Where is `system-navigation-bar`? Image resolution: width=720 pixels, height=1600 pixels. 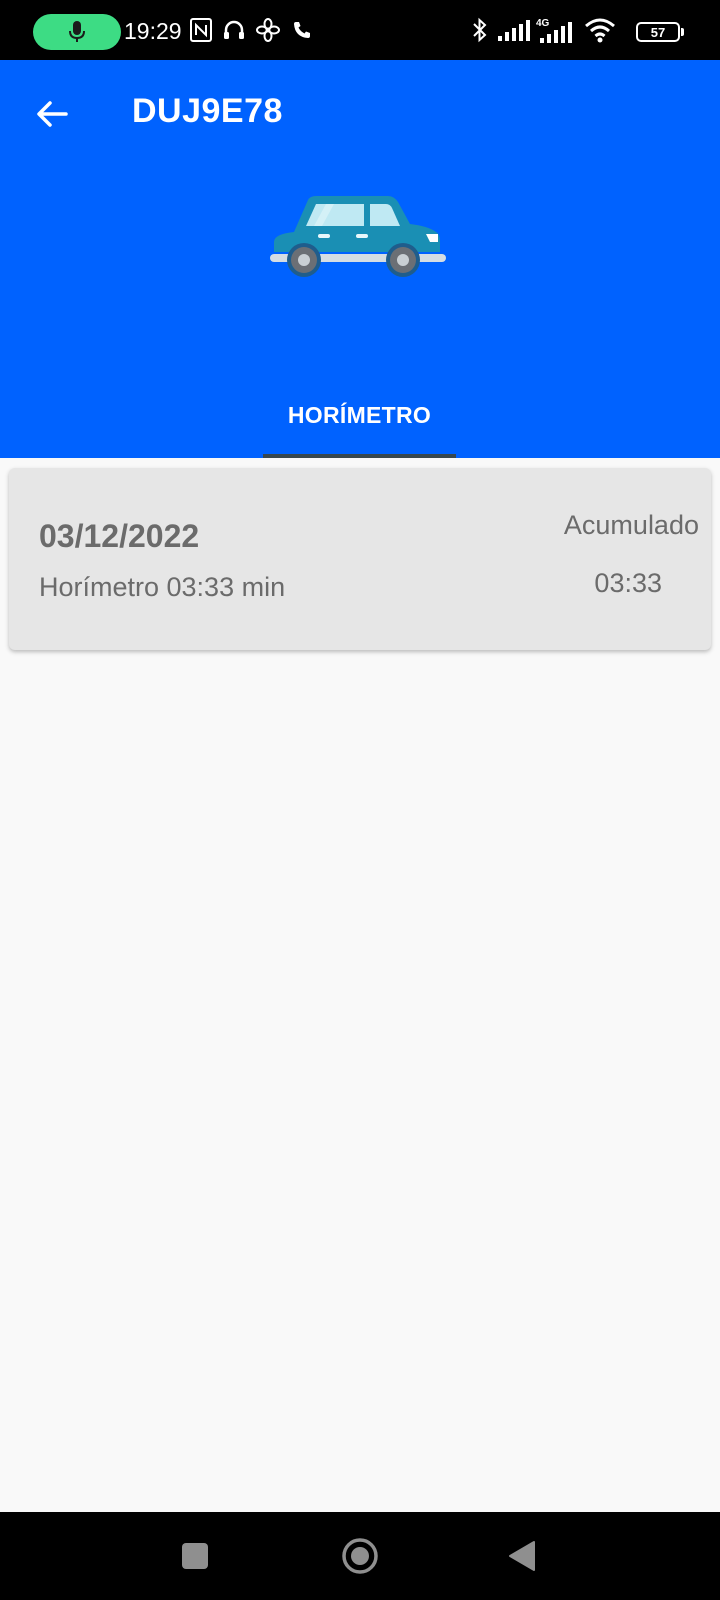 system-navigation-bar is located at coordinates (360, 1556).